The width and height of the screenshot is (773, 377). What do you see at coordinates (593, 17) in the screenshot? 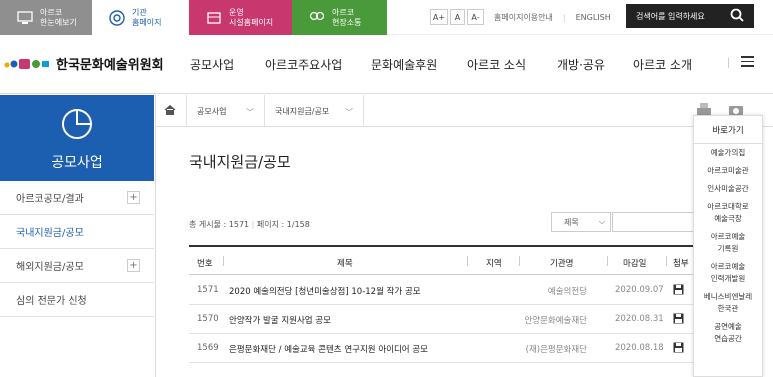
I see `english-link: ENGLISH` at bounding box center [593, 17].